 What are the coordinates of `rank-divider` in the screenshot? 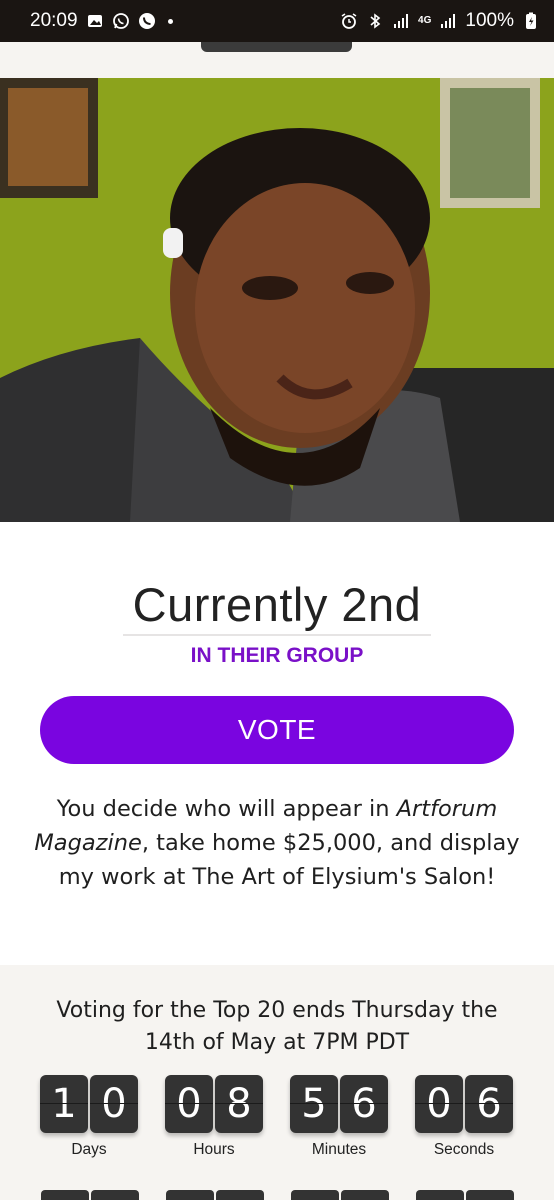 It's located at (277, 635).